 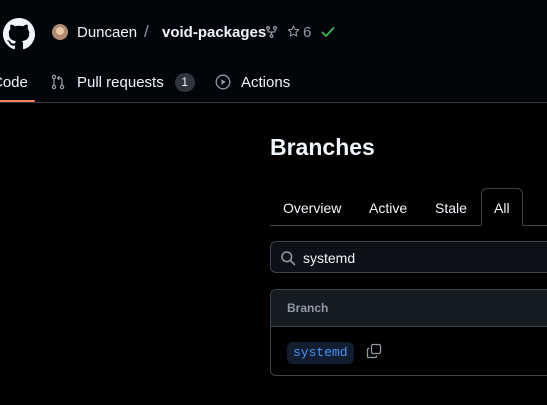 What do you see at coordinates (288, 258) in the screenshot?
I see `search-icon` at bounding box center [288, 258].